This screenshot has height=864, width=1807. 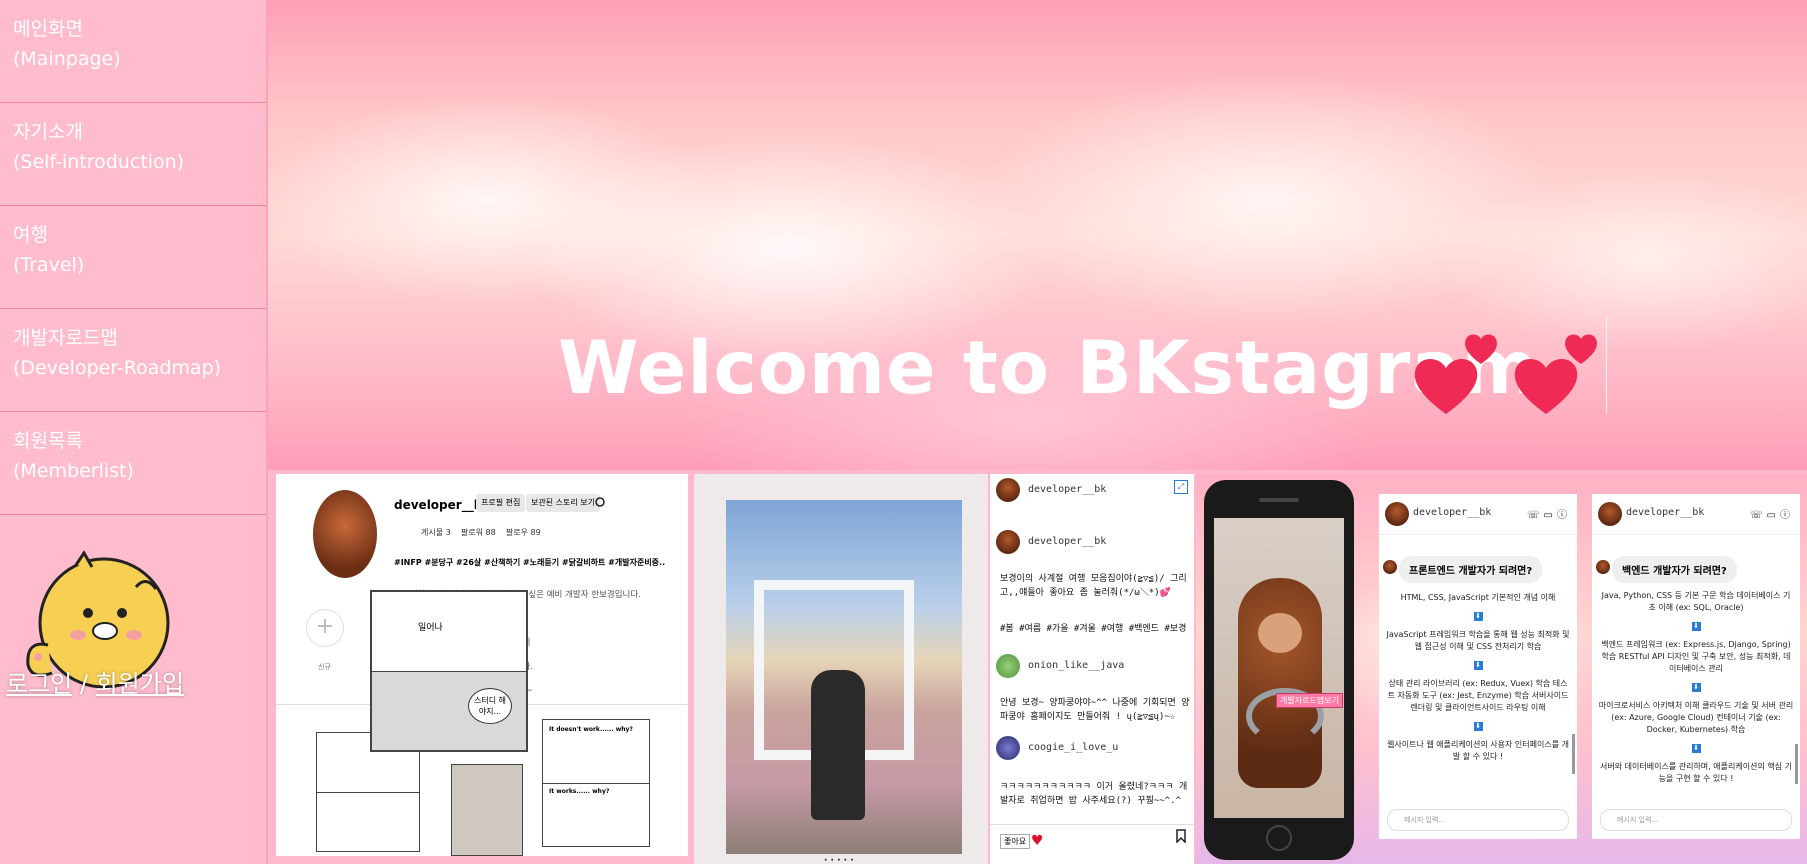 What do you see at coordinates (1067, 541) in the screenshot?
I see `post-author: developer__bk` at bounding box center [1067, 541].